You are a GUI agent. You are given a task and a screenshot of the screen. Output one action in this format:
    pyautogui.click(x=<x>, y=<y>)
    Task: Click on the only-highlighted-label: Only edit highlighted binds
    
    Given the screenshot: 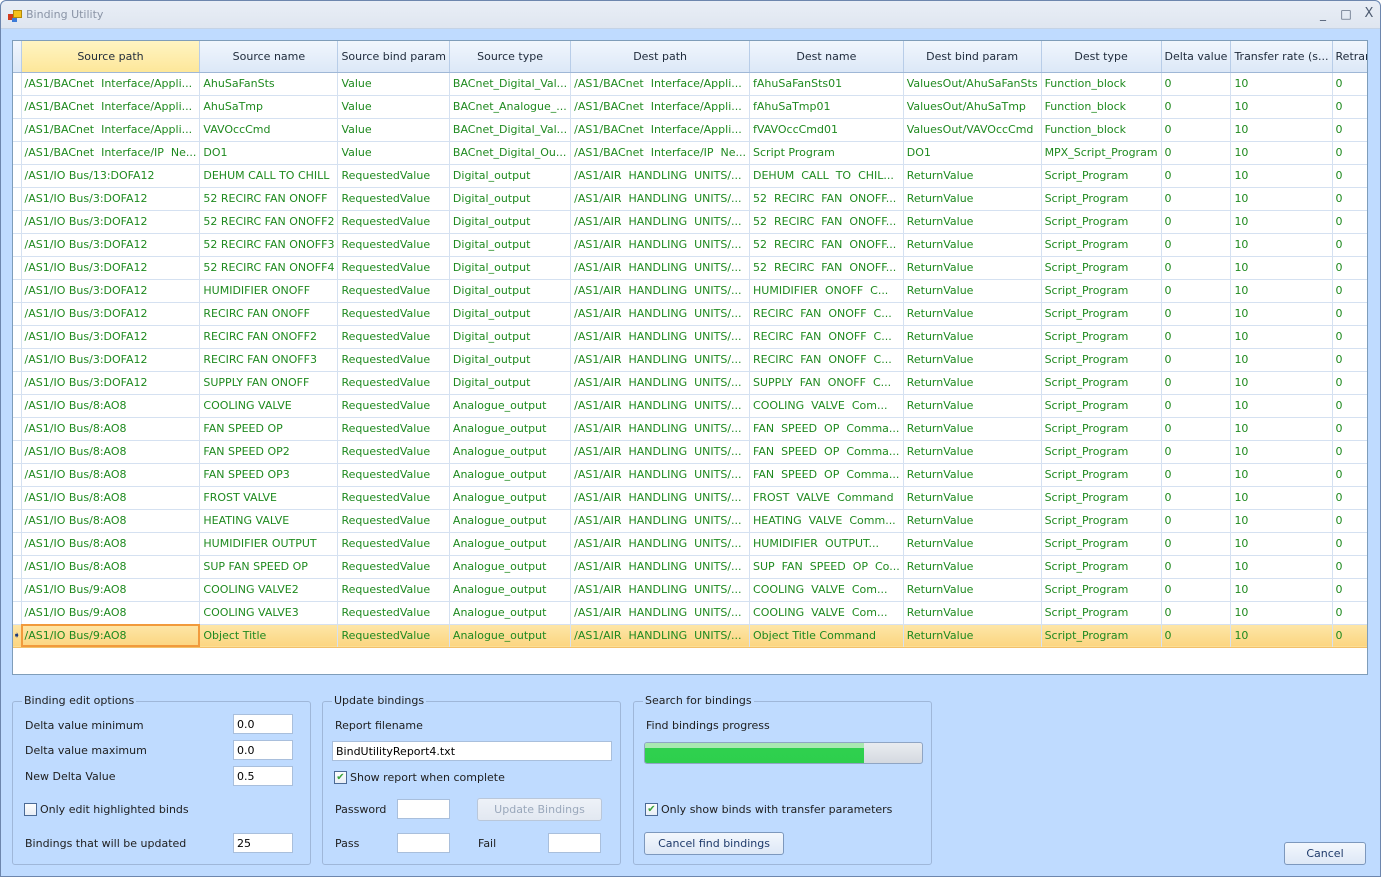 What is the action you would take?
    pyautogui.click(x=114, y=809)
    